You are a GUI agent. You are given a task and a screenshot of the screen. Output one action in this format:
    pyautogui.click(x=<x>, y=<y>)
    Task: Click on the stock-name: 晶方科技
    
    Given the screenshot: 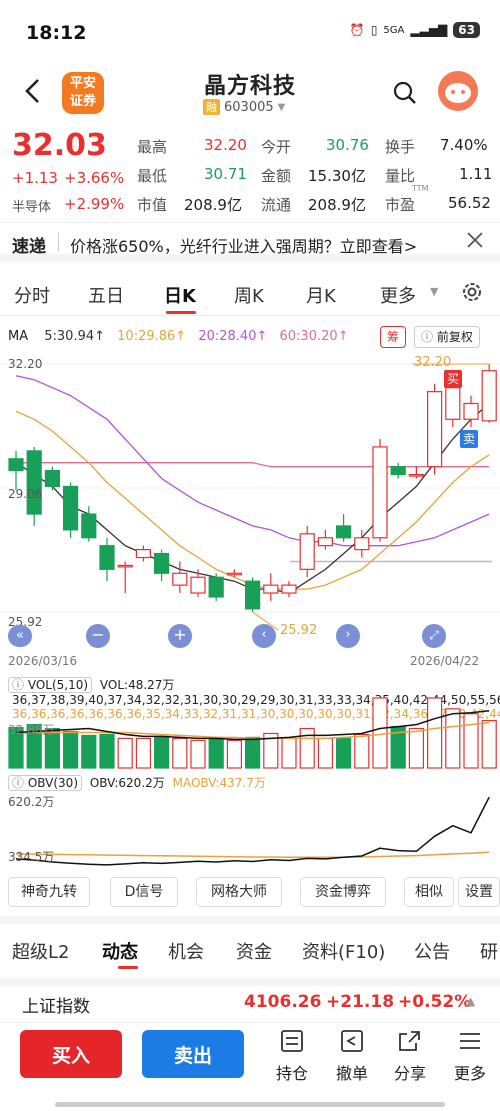 What is the action you would take?
    pyautogui.click(x=249, y=86)
    